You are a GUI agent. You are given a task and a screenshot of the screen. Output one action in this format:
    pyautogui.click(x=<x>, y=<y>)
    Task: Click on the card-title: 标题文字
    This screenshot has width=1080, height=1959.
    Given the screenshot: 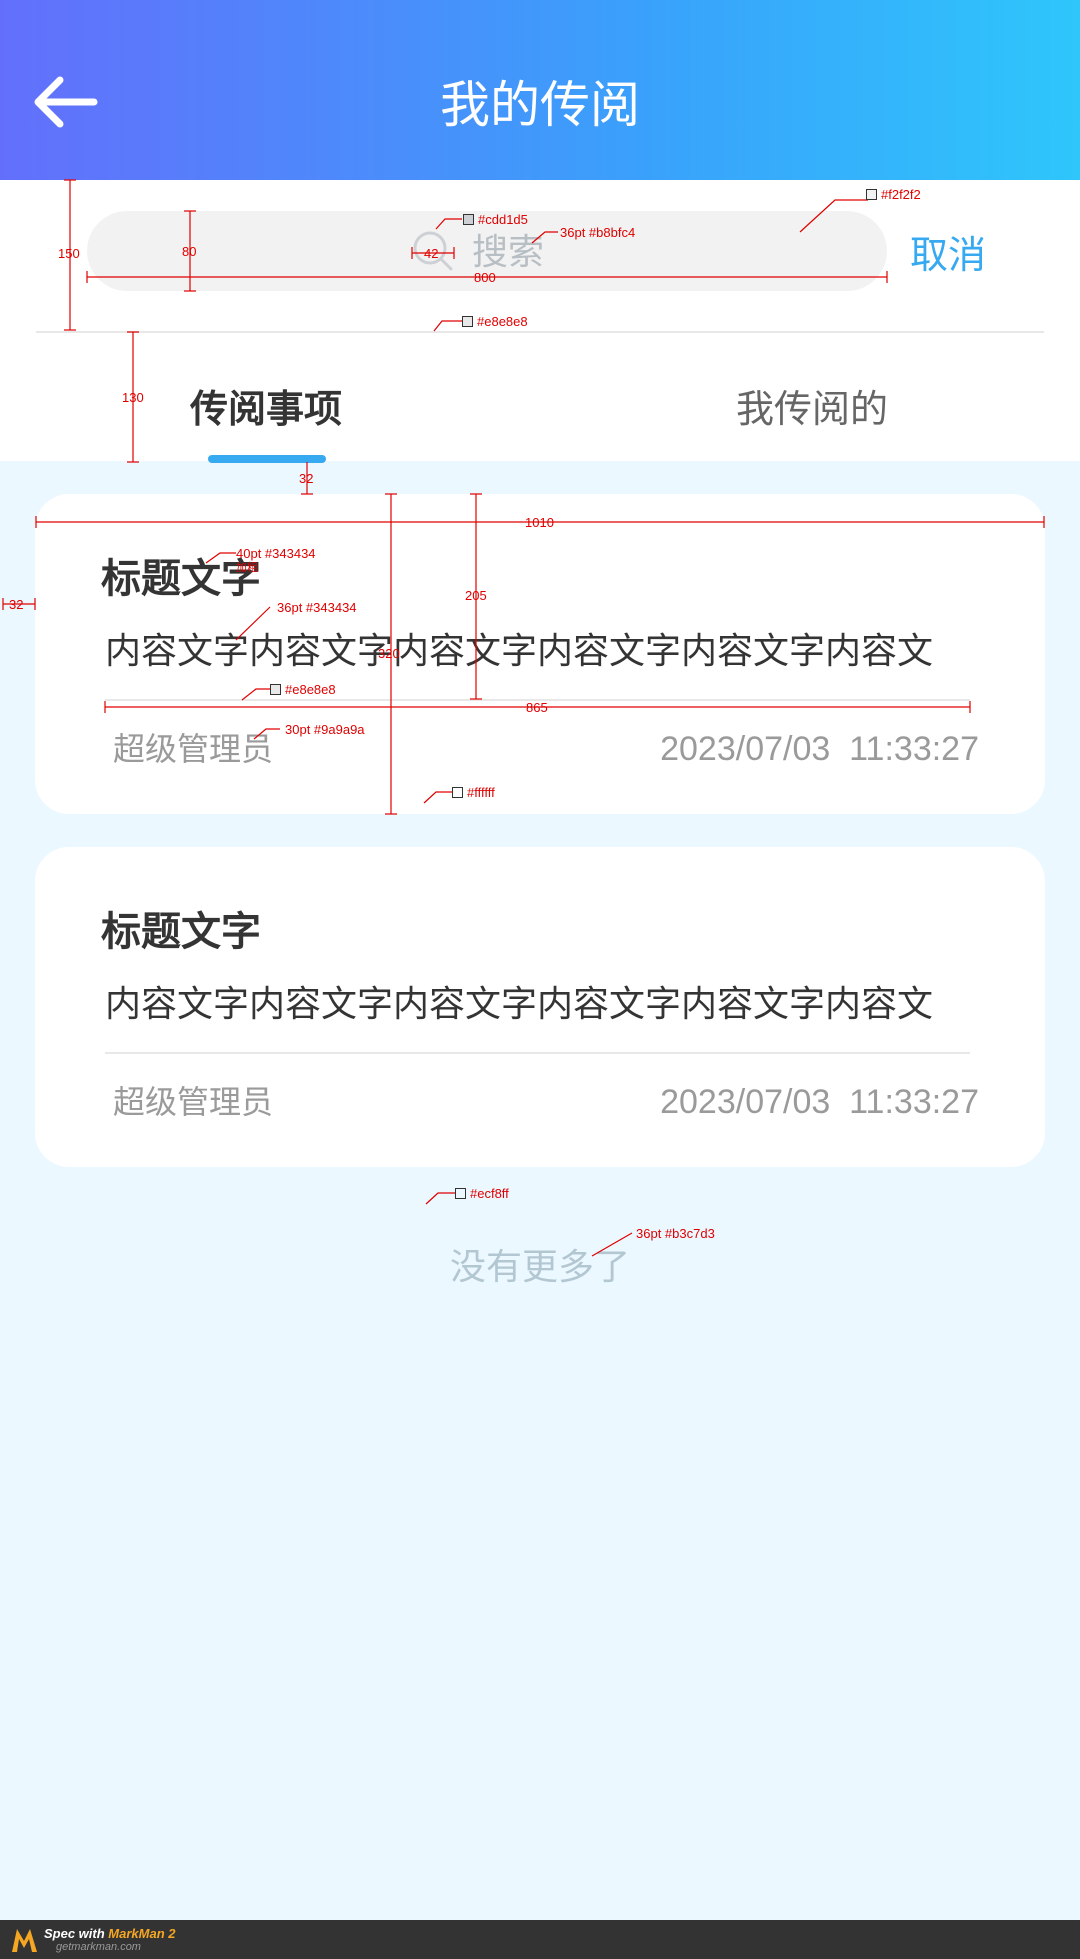 What is the action you would take?
    pyautogui.click(x=181, y=932)
    